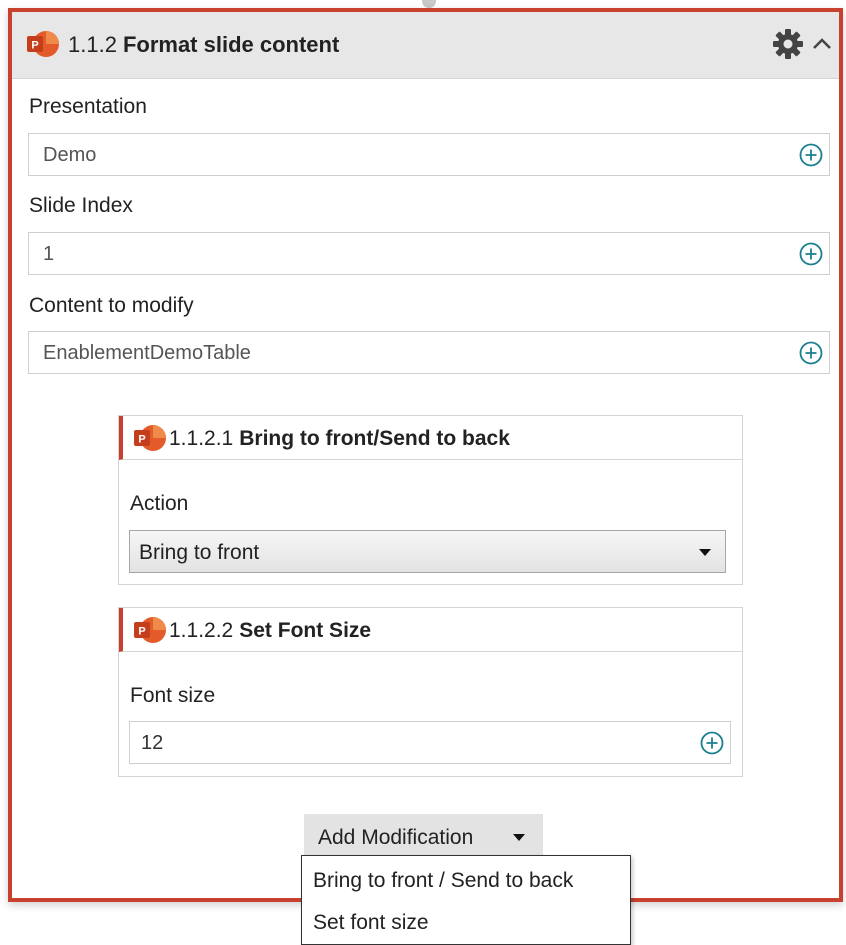 Image resolution: width=846 pixels, height=945 pixels. I want to click on action-label: Action, so click(159, 503).